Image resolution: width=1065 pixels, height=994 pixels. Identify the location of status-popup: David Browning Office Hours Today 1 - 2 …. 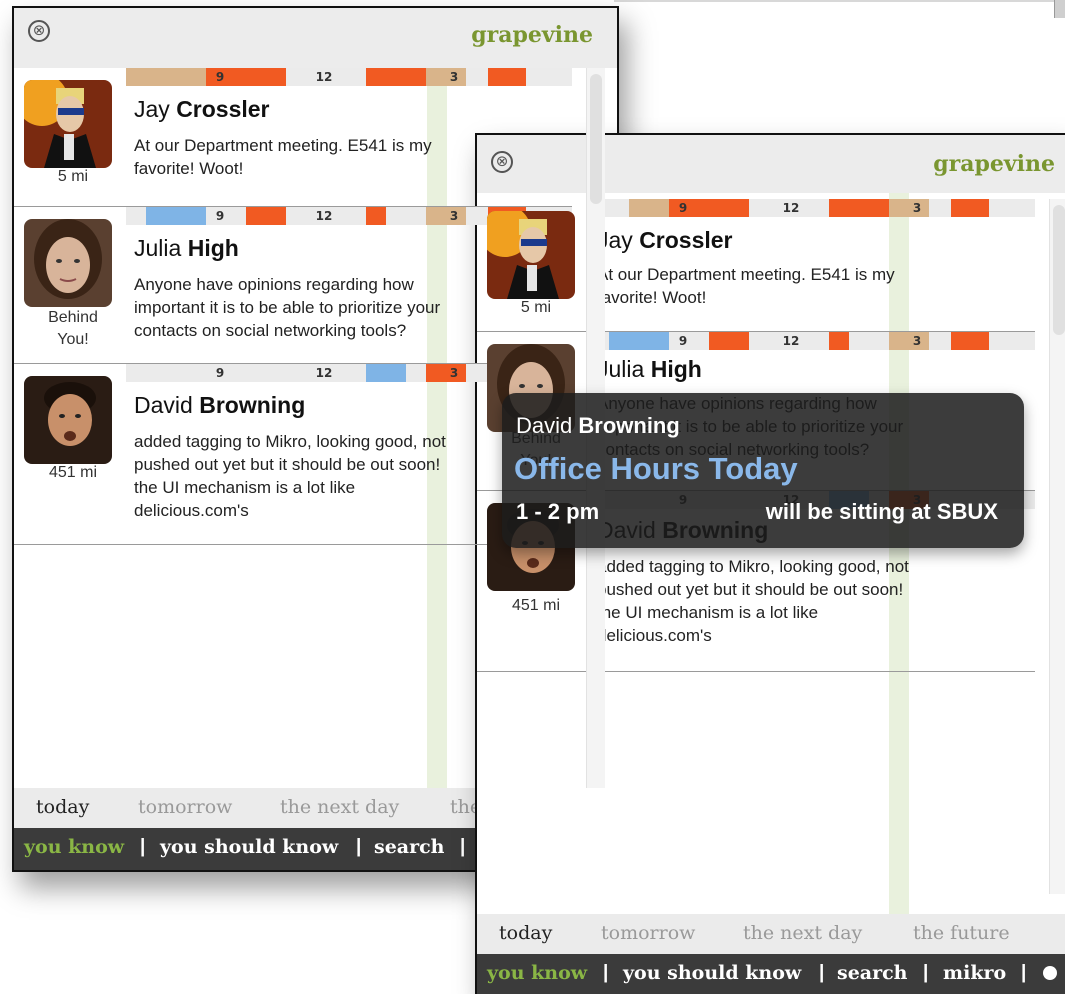
(763, 470).